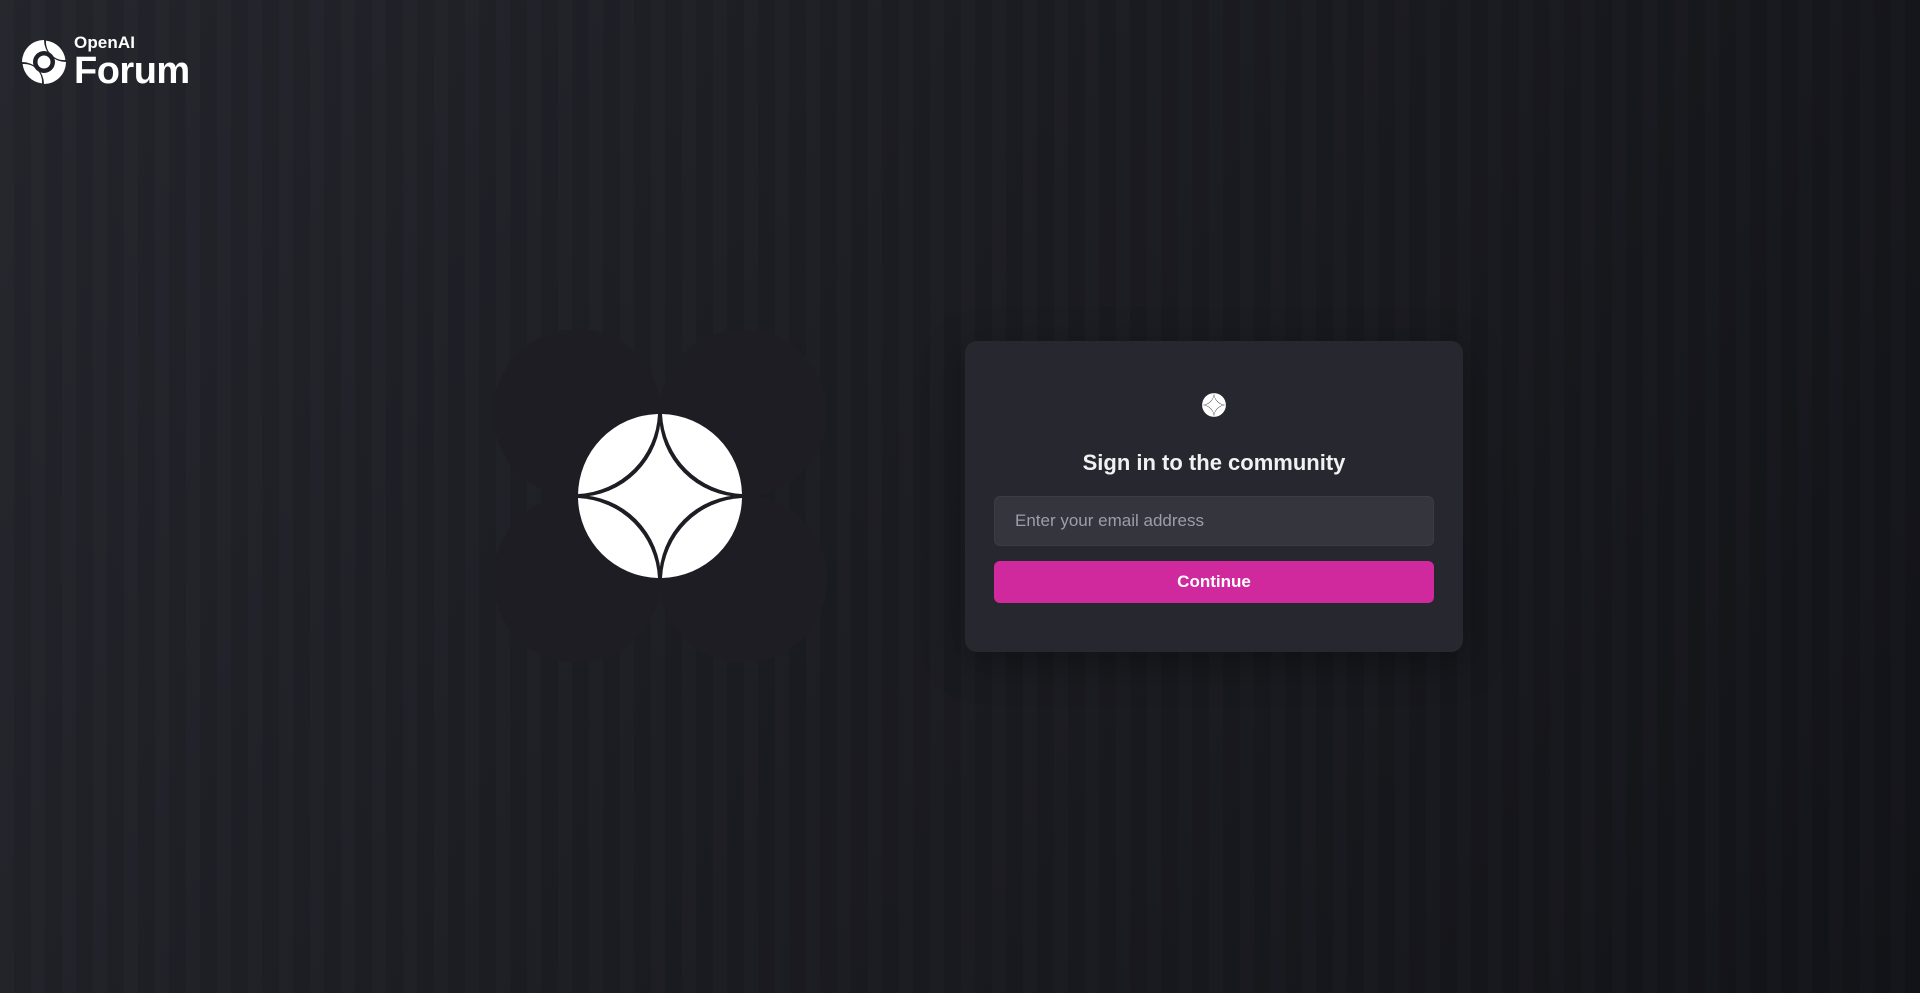 The height and width of the screenshot is (993, 1920). I want to click on brand-small-text: OpenAI, so click(105, 42).